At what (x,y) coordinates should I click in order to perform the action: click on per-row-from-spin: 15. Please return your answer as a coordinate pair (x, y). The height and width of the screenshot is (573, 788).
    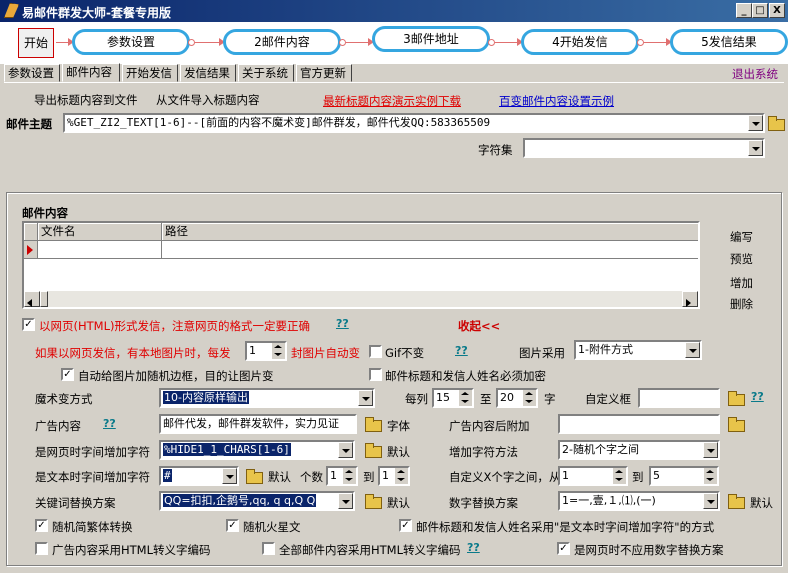
    Looking at the image, I should click on (453, 398).